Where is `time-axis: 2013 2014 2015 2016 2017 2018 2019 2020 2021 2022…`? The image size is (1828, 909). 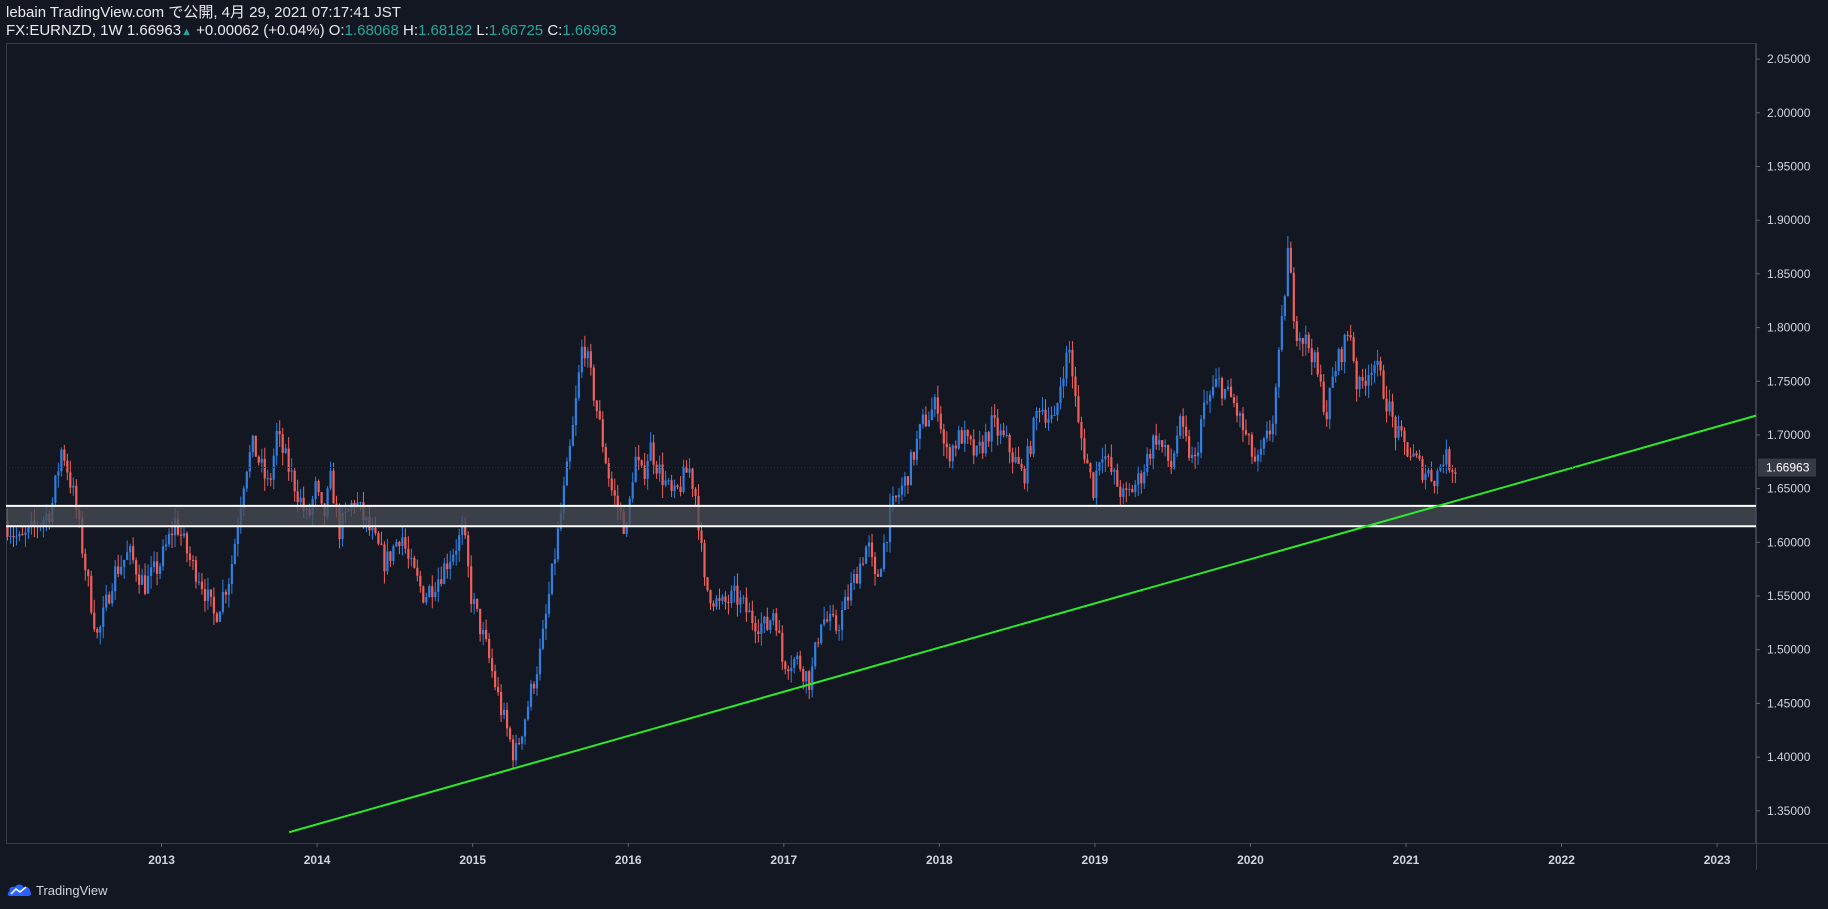
time-axis: 2013 2014 2015 2016 2017 2018 2019 2020 2021 2022… is located at coordinates (939, 855).